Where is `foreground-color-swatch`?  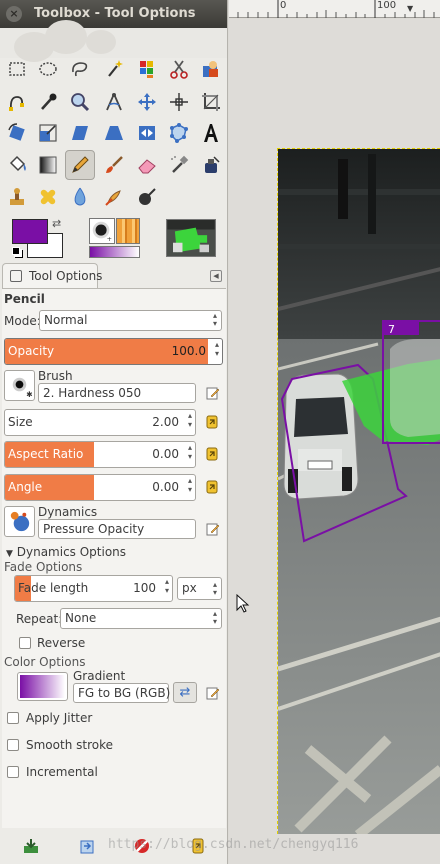
foreground-color-swatch is located at coordinates (30, 231).